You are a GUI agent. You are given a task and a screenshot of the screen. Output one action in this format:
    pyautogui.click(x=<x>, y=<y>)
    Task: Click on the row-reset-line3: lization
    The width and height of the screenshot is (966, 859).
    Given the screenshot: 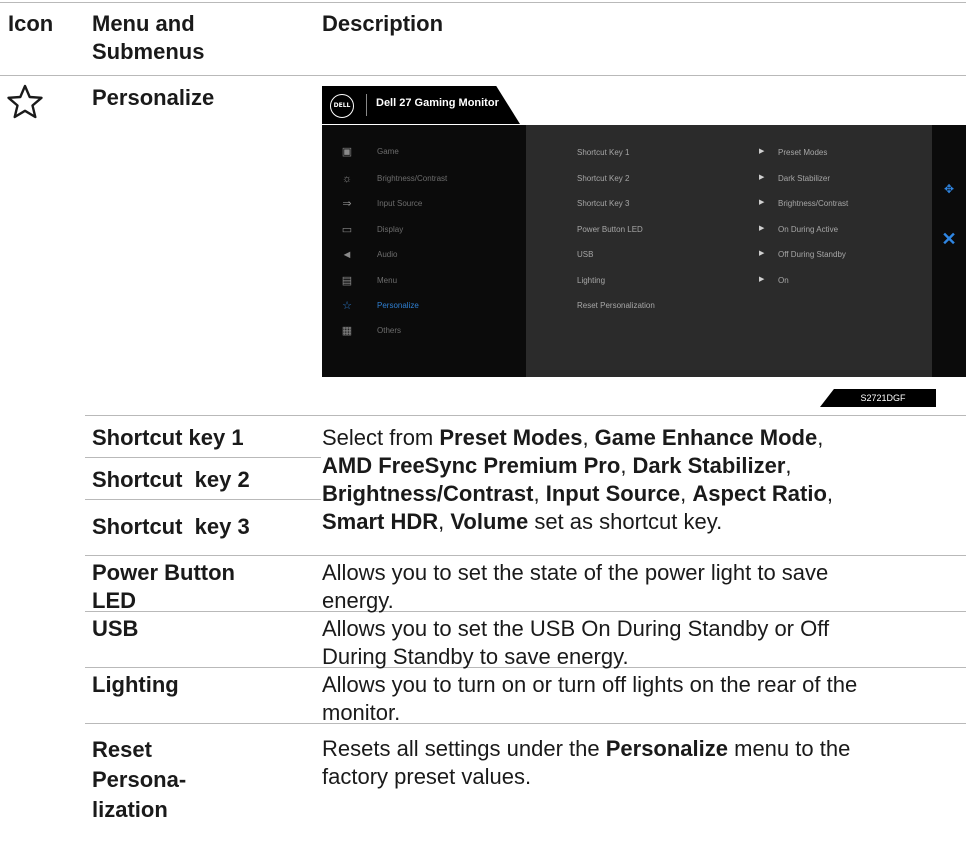 What is the action you would take?
    pyautogui.click(x=130, y=809)
    